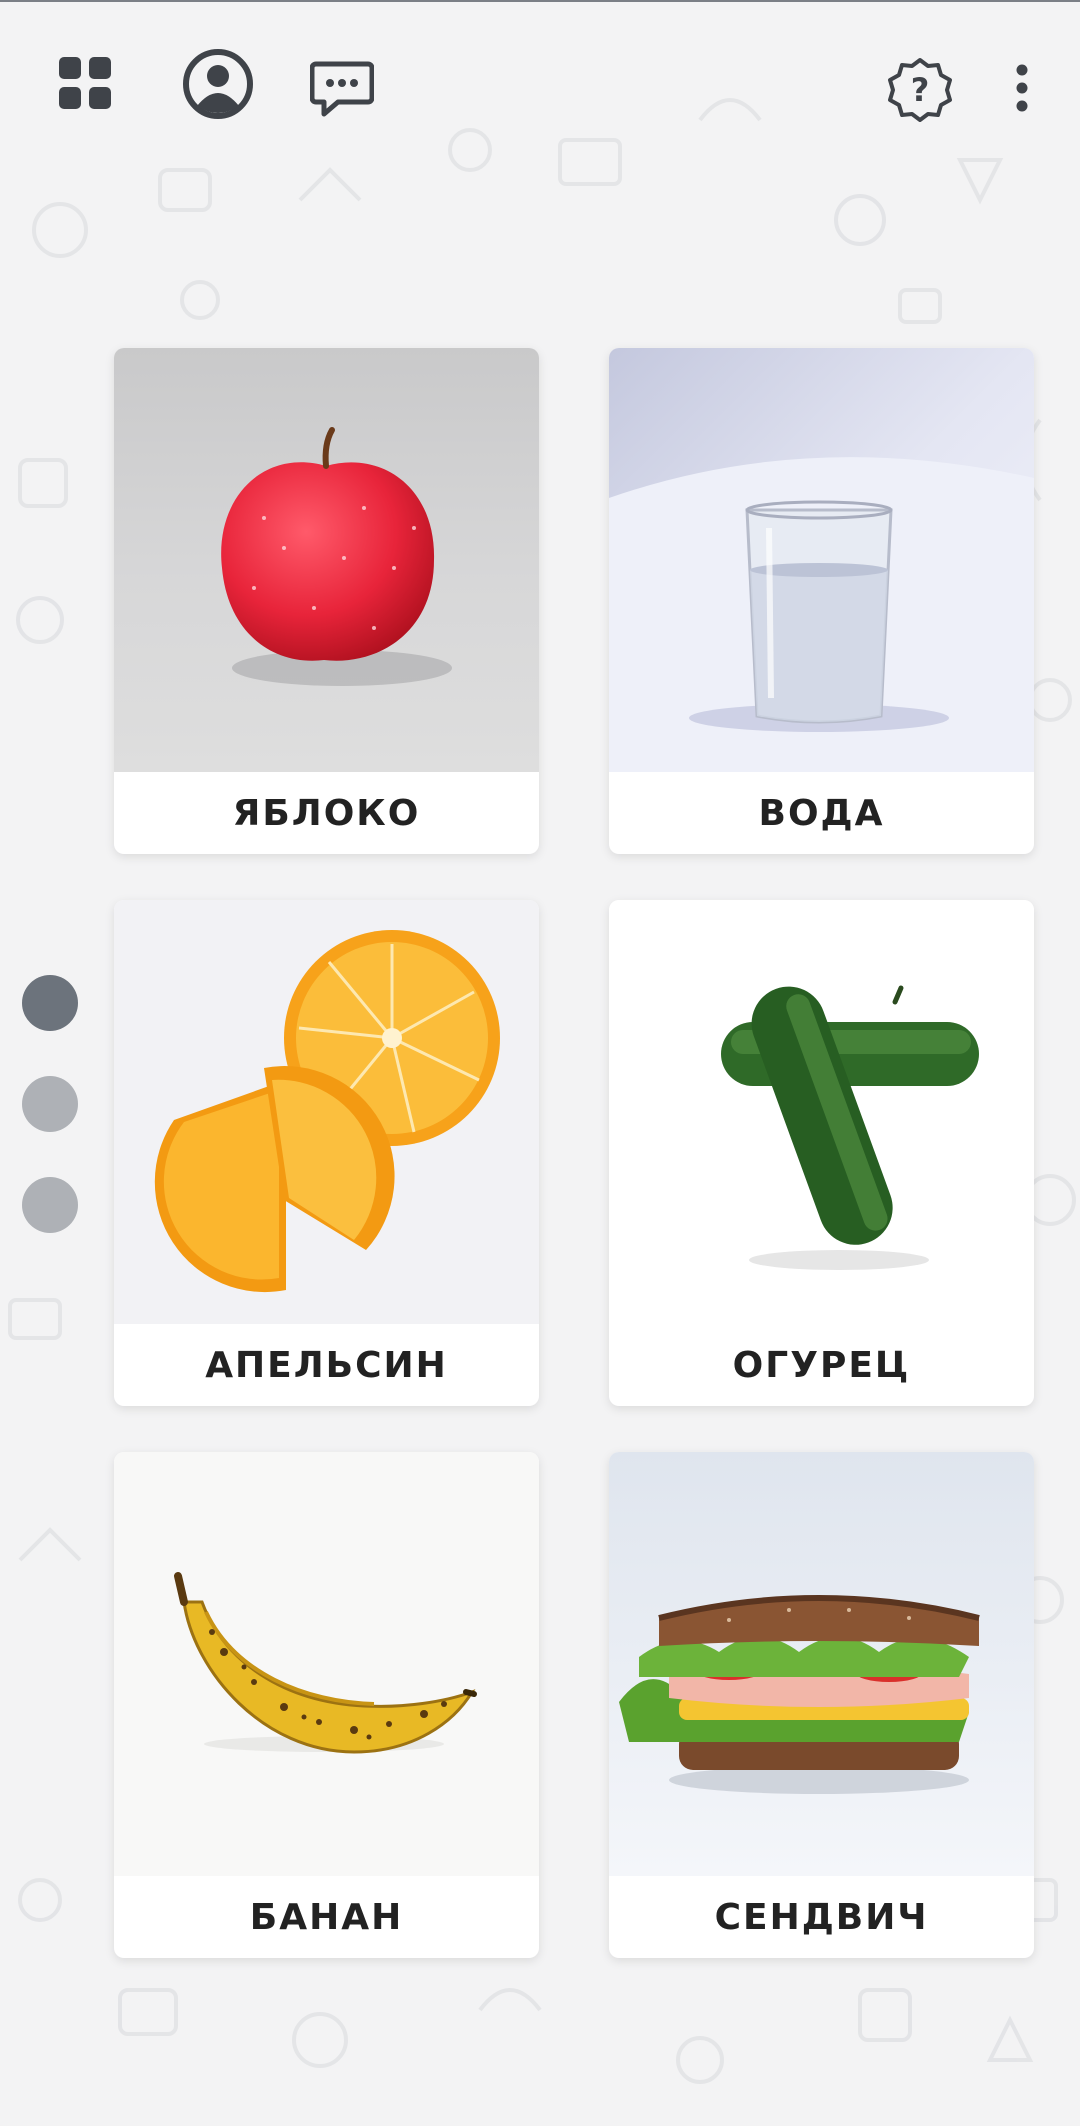  What do you see at coordinates (821, 1112) in the screenshot?
I see `cucumber-image` at bounding box center [821, 1112].